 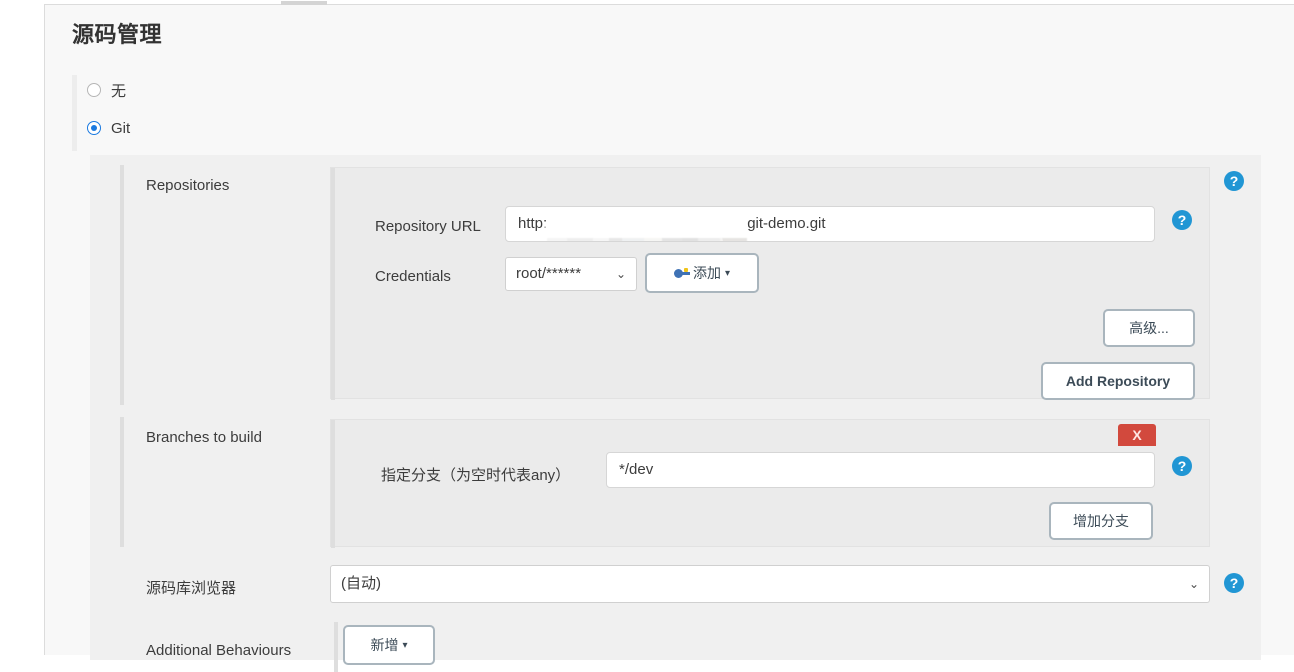 I want to click on repository-browser-select: (自动) ⌄, so click(x=770, y=584).